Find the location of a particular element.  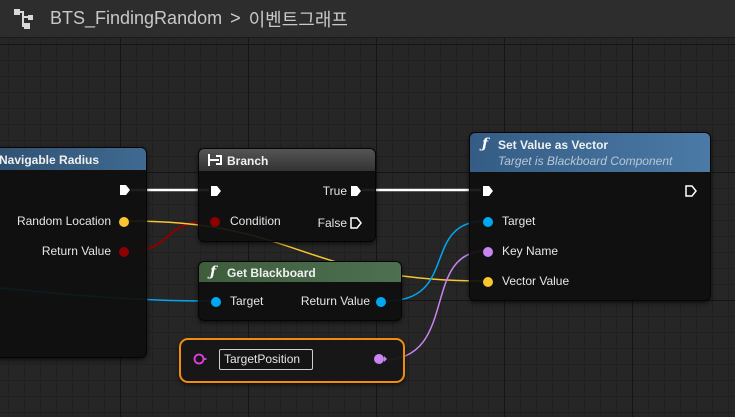

variable-output-pin is located at coordinates (380, 359).